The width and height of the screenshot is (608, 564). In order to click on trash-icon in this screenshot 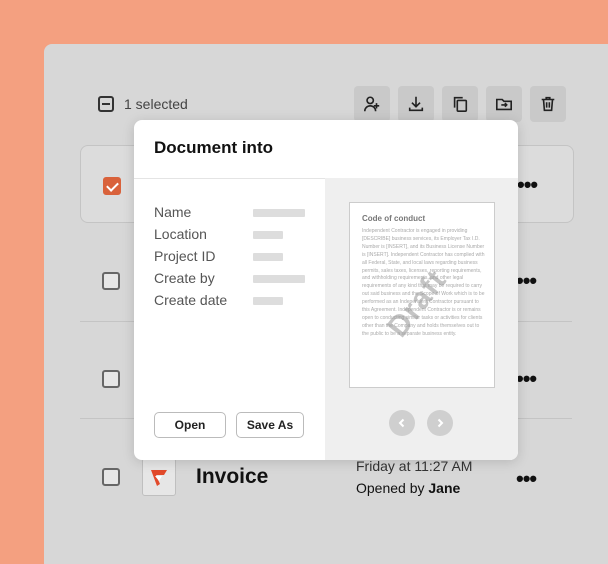, I will do `click(548, 104)`.